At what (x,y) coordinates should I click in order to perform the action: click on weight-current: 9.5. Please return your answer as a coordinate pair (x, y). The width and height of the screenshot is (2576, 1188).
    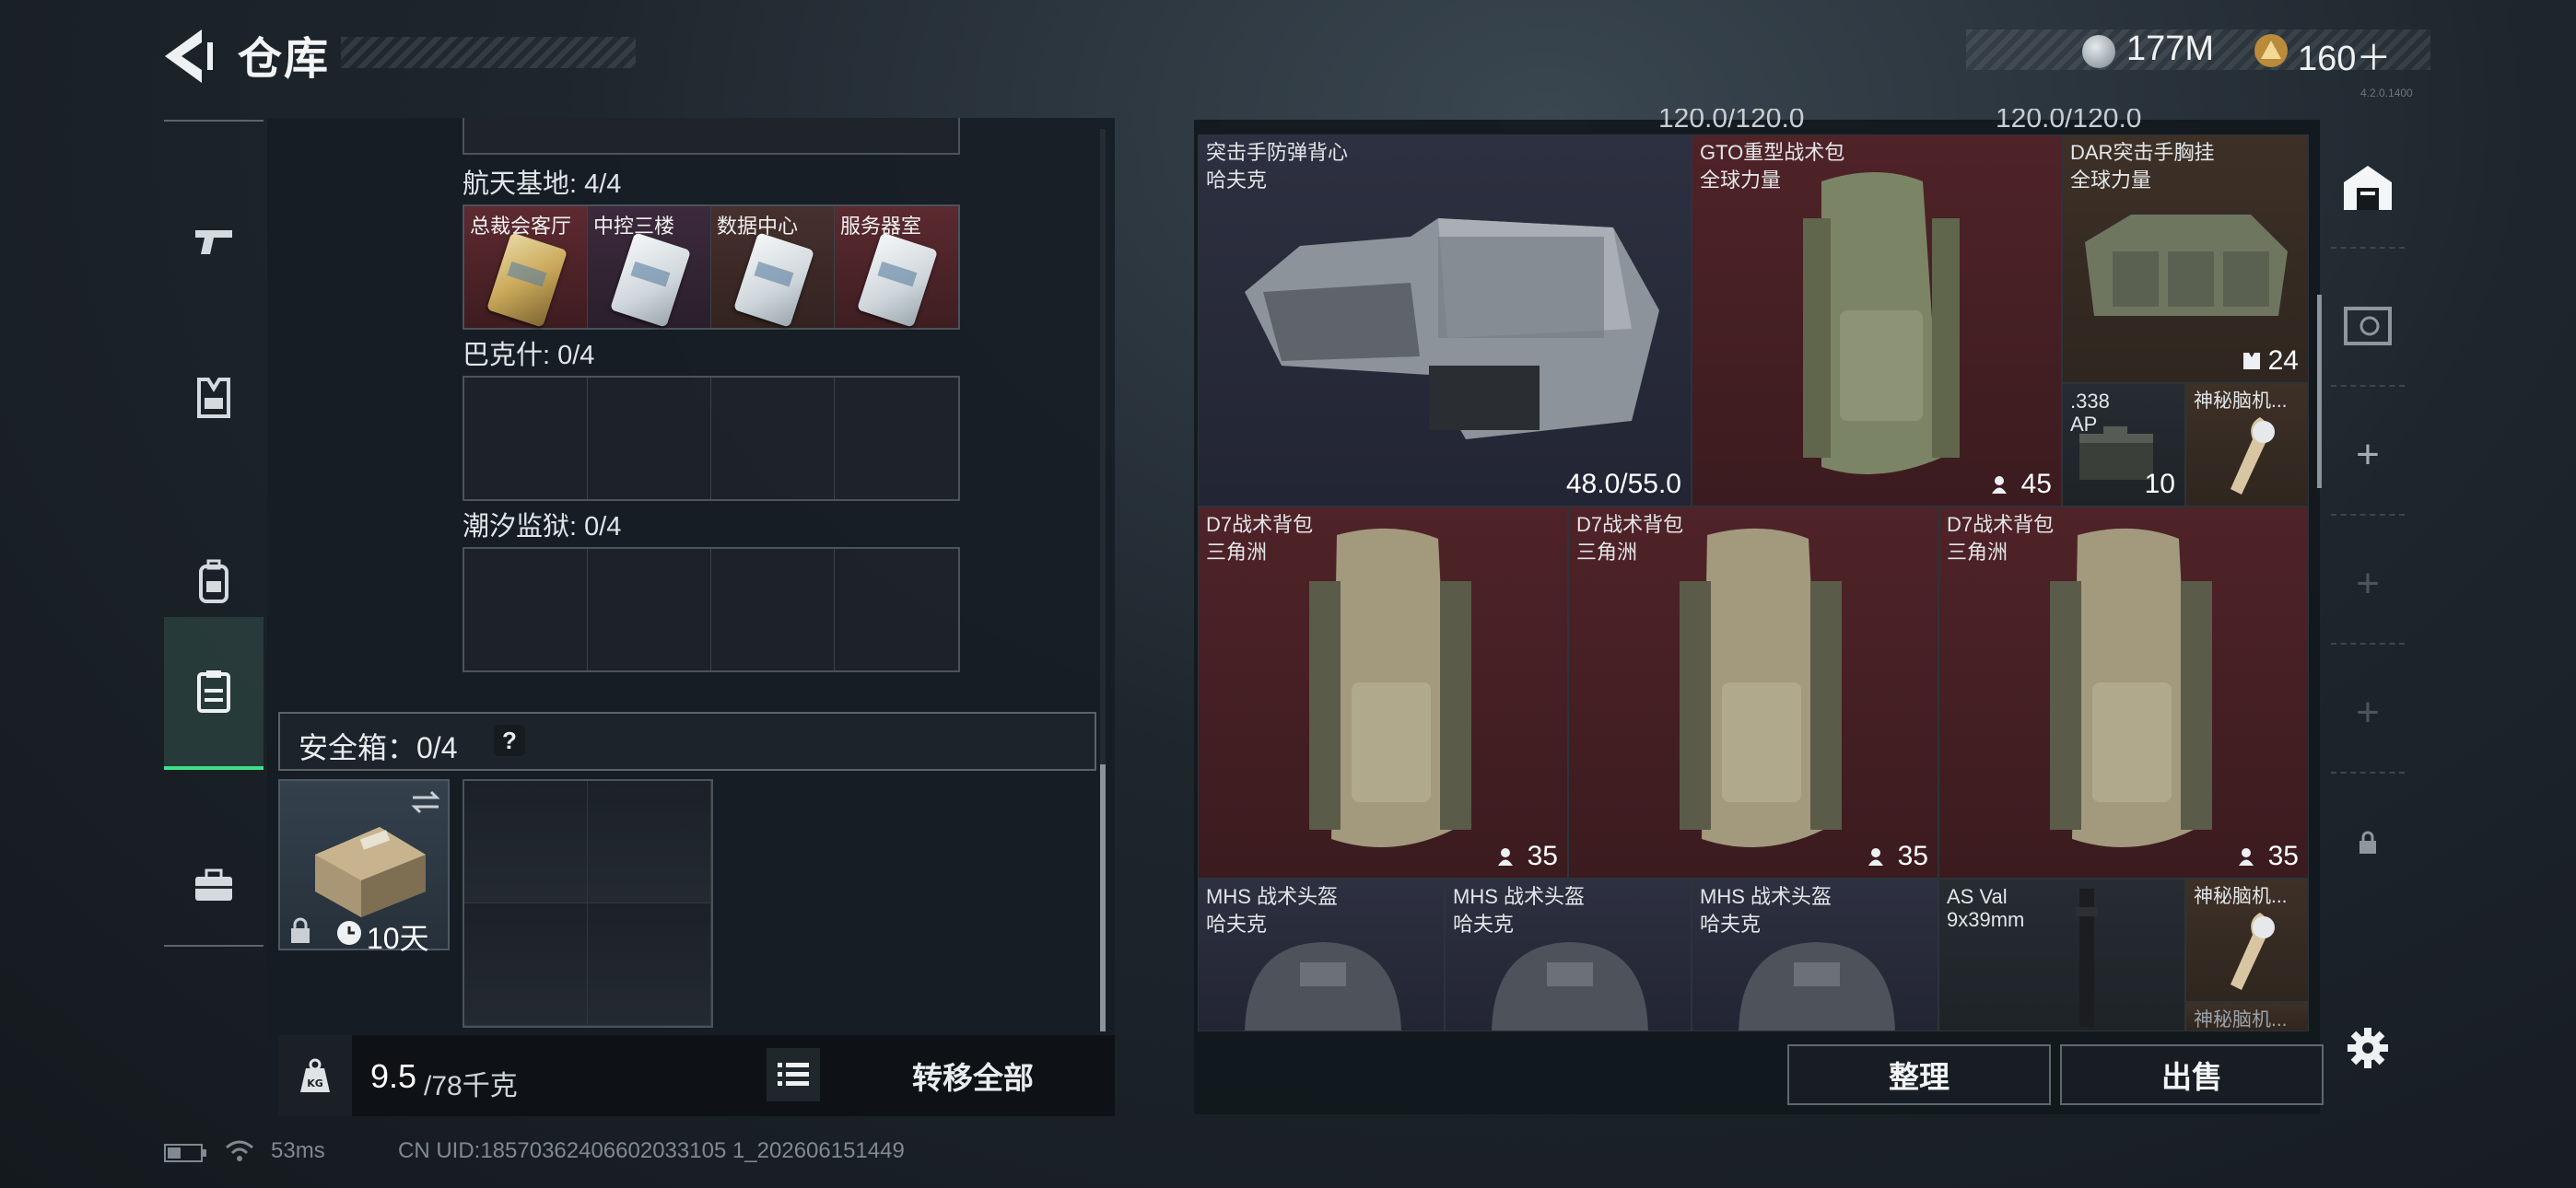
    Looking at the image, I should click on (393, 1076).